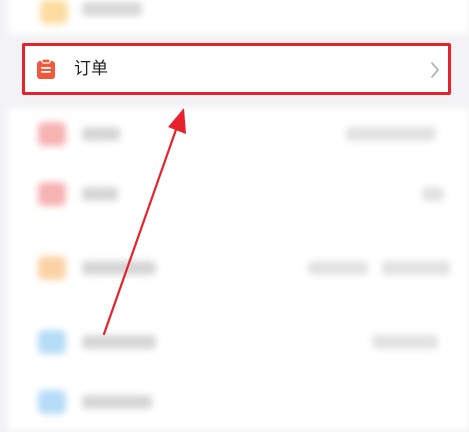 This screenshot has height=432, width=469. Describe the element at coordinates (435, 70) in the screenshot. I see `chevron-right-icon` at that location.